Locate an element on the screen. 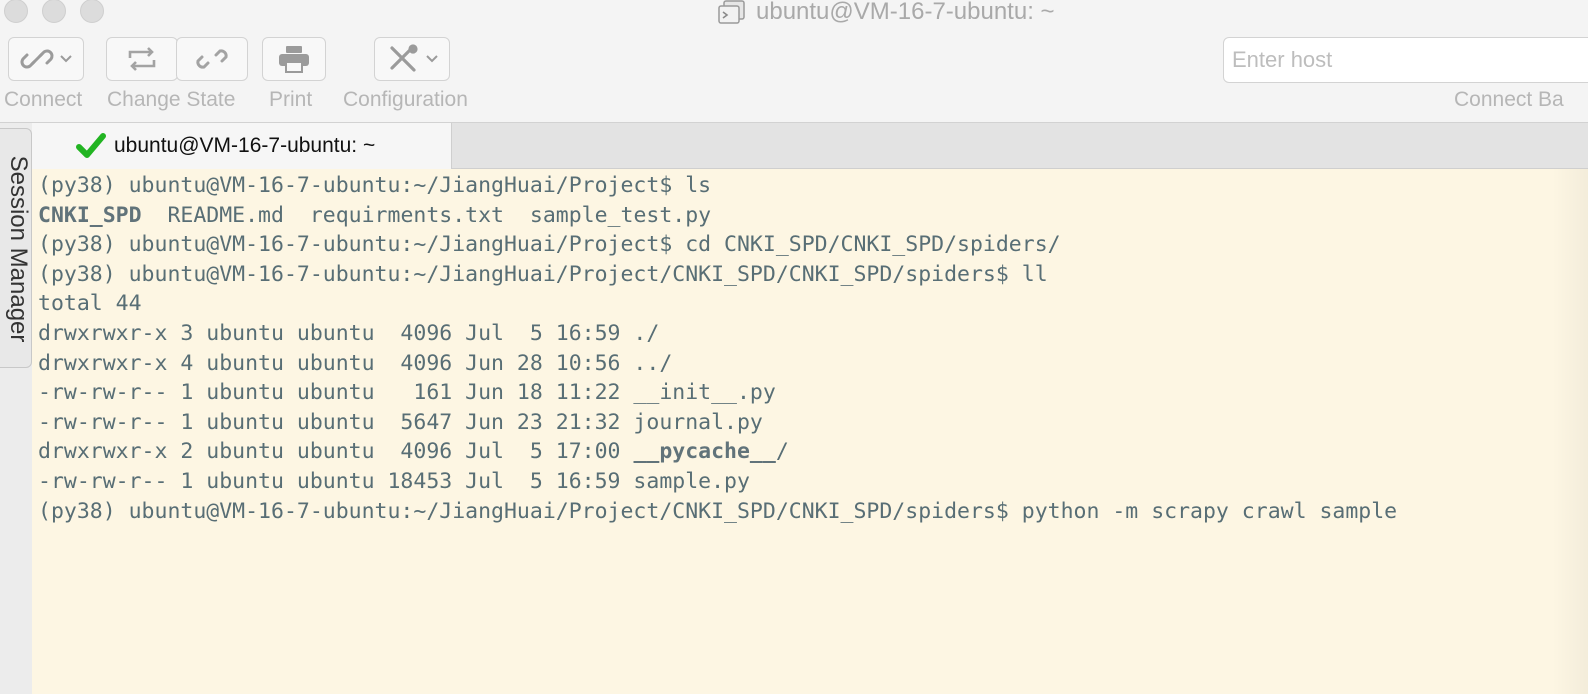 The image size is (1588, 694). configuration-label: Configuration is located at coordinates (405, 99).